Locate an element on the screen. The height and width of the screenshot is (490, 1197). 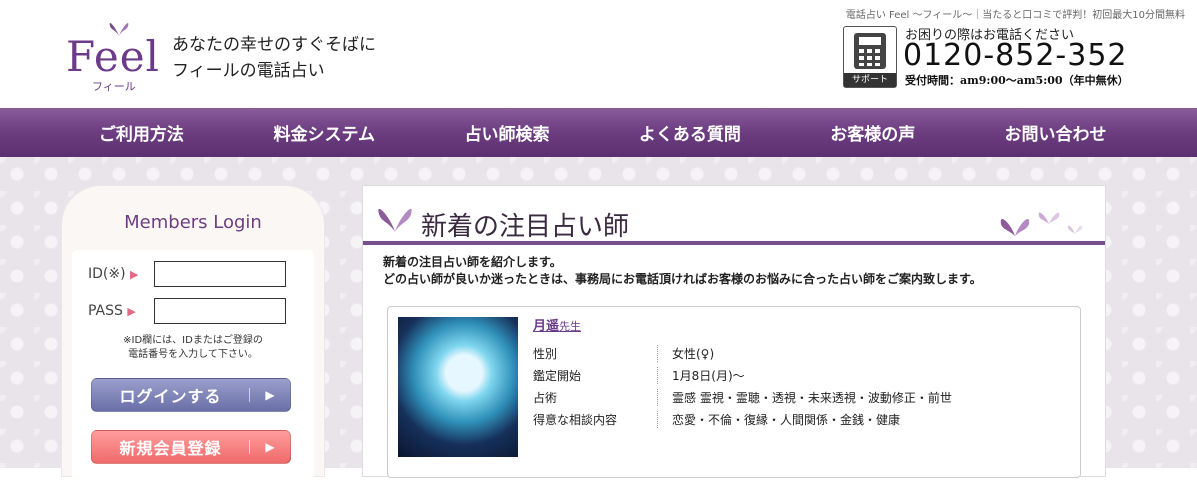
logo-subtext: フィール is located at coordinates (114, 86).